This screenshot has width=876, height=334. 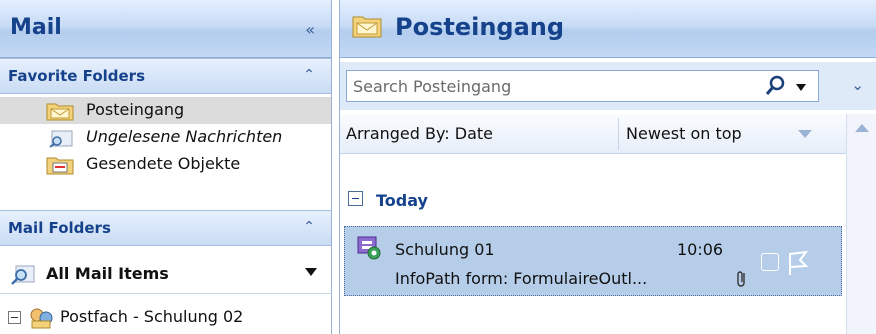 What do you see at coordinates (135, 109) in the screenshot?
I see `favorite-item-label: Posteingang` at bounding box center [135, 109].